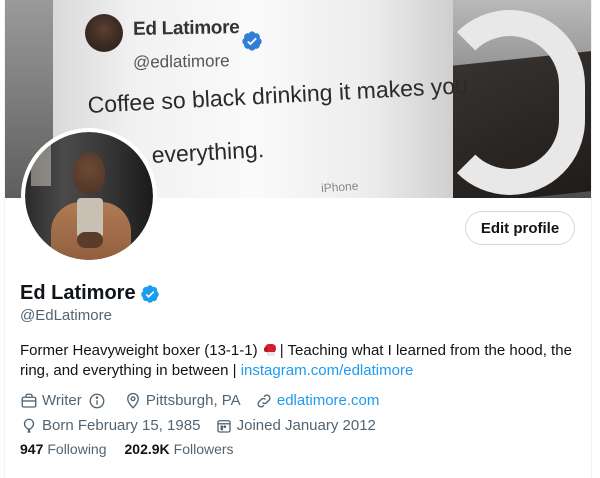 The height and width of the screenshot is (478, 600). Describe the element at coordinates (104, 33) in the screenshot. I see `mug-tweet-avatar` at that location.